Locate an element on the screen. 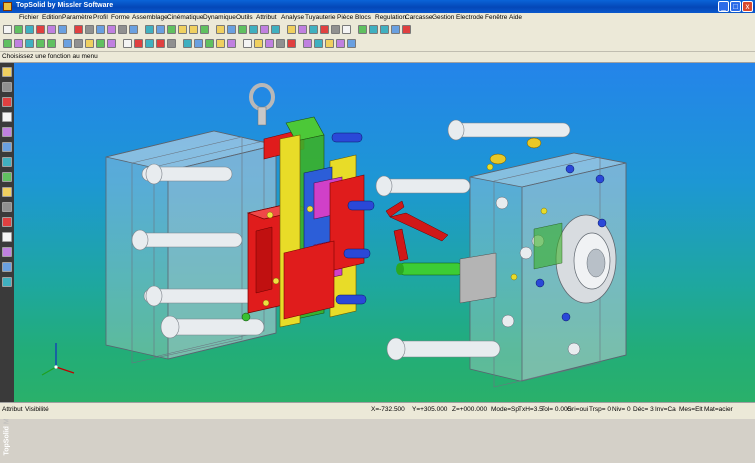 The height and width of the screenshot is (463, 755). layer-list-icon is located at coordinates (384, 29).